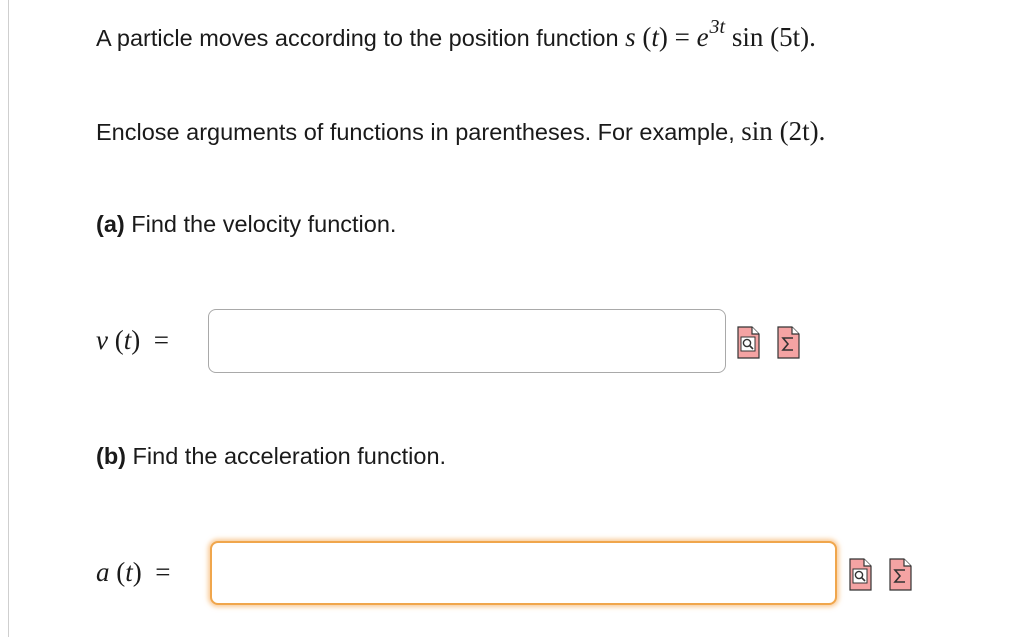 The image size is (1024, 637). I want to click on example-formula: sin (2t)., so click(783, 131).